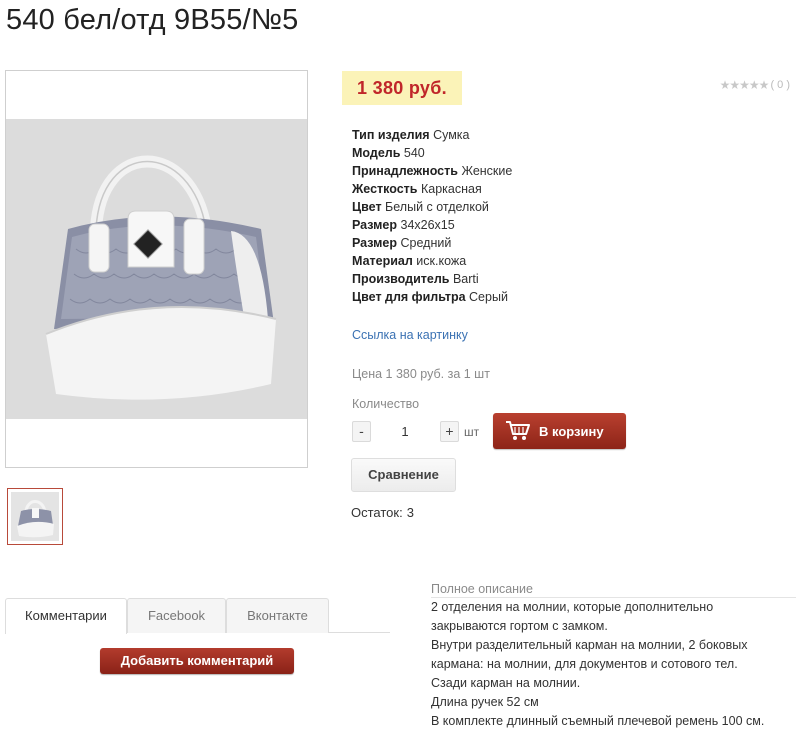  Describe the element at coordinates (427, 225) in the screenshot. I see `property-value: 34x26x15` at that location.